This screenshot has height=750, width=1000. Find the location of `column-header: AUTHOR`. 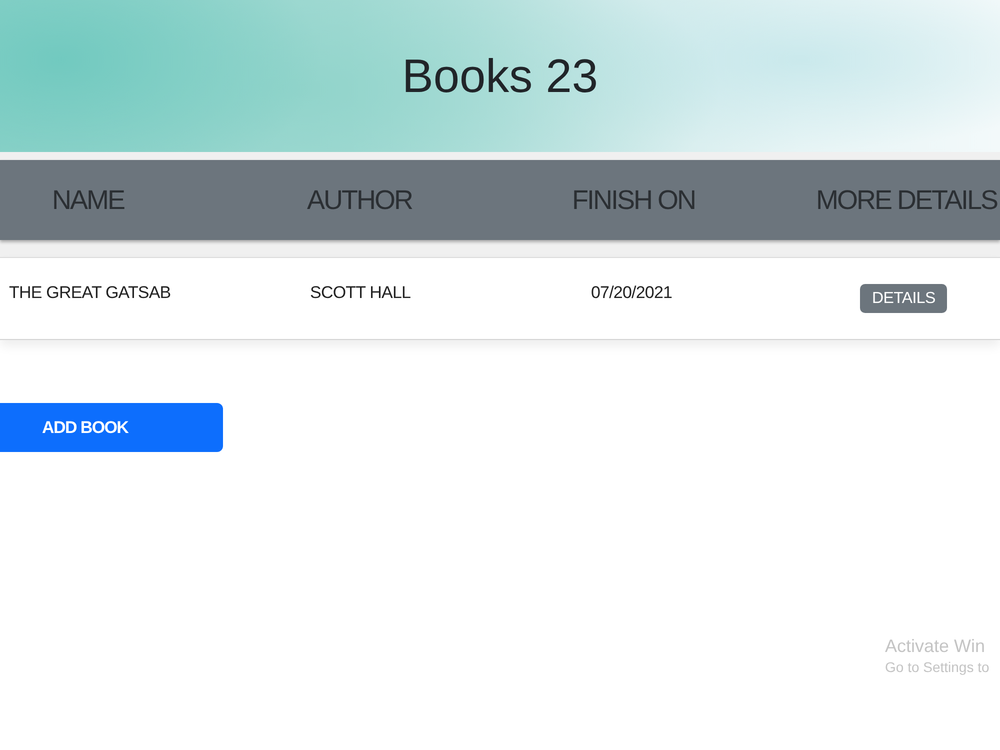

column-header: AUTHOR is located at coordinates (359, 200).